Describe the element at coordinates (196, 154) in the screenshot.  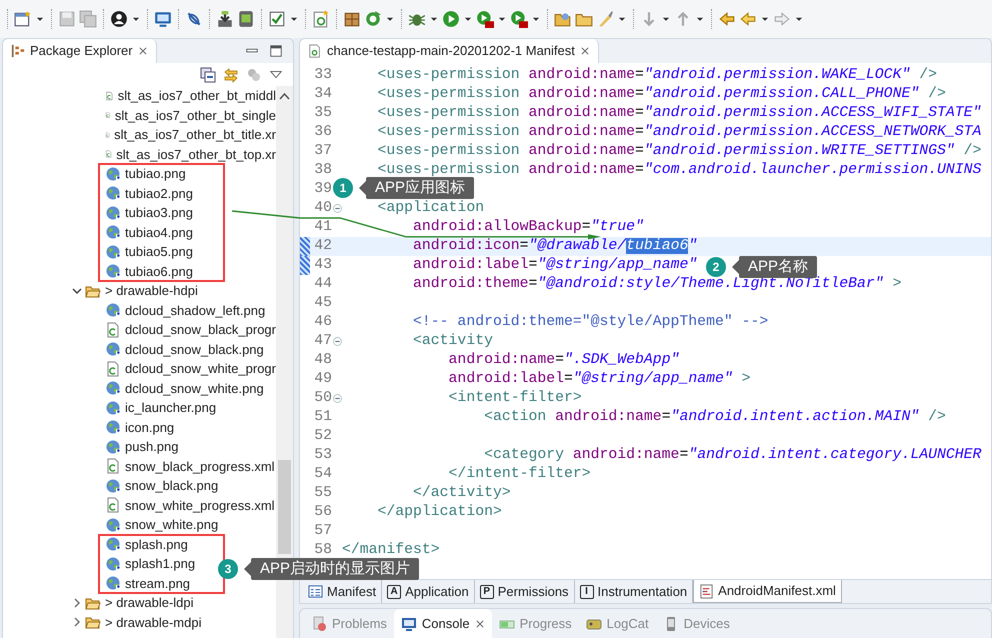
I see `tree-item: slt_as_ios7_other_bt_top.xr` at that location.